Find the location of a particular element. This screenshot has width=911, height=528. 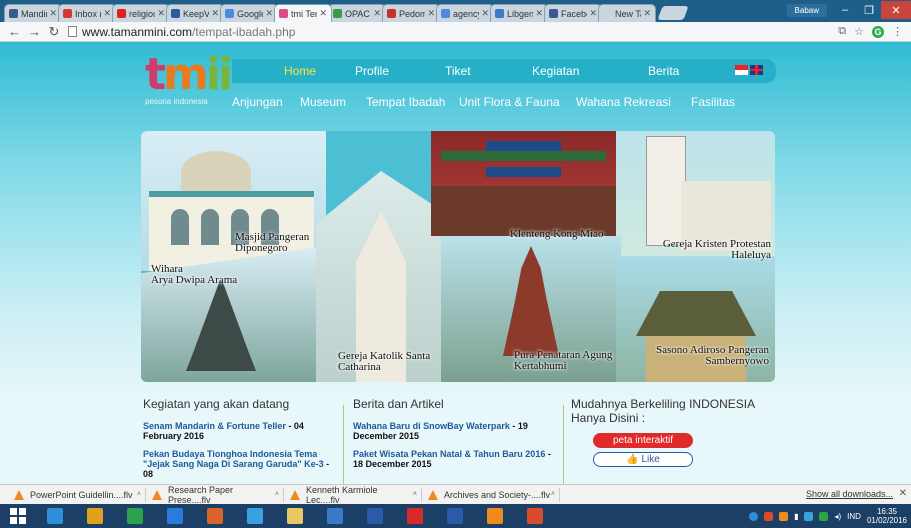

taskbar-paint-icon is located at coordinates (215, 516).